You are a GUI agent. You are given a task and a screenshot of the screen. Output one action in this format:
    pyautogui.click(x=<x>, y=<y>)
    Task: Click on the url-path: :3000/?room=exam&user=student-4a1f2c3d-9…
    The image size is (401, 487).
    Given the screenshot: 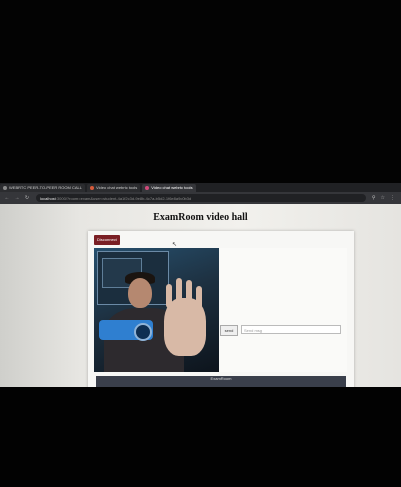 What is the action you would take?
    pyautogui.click(x=123, y=198)
    